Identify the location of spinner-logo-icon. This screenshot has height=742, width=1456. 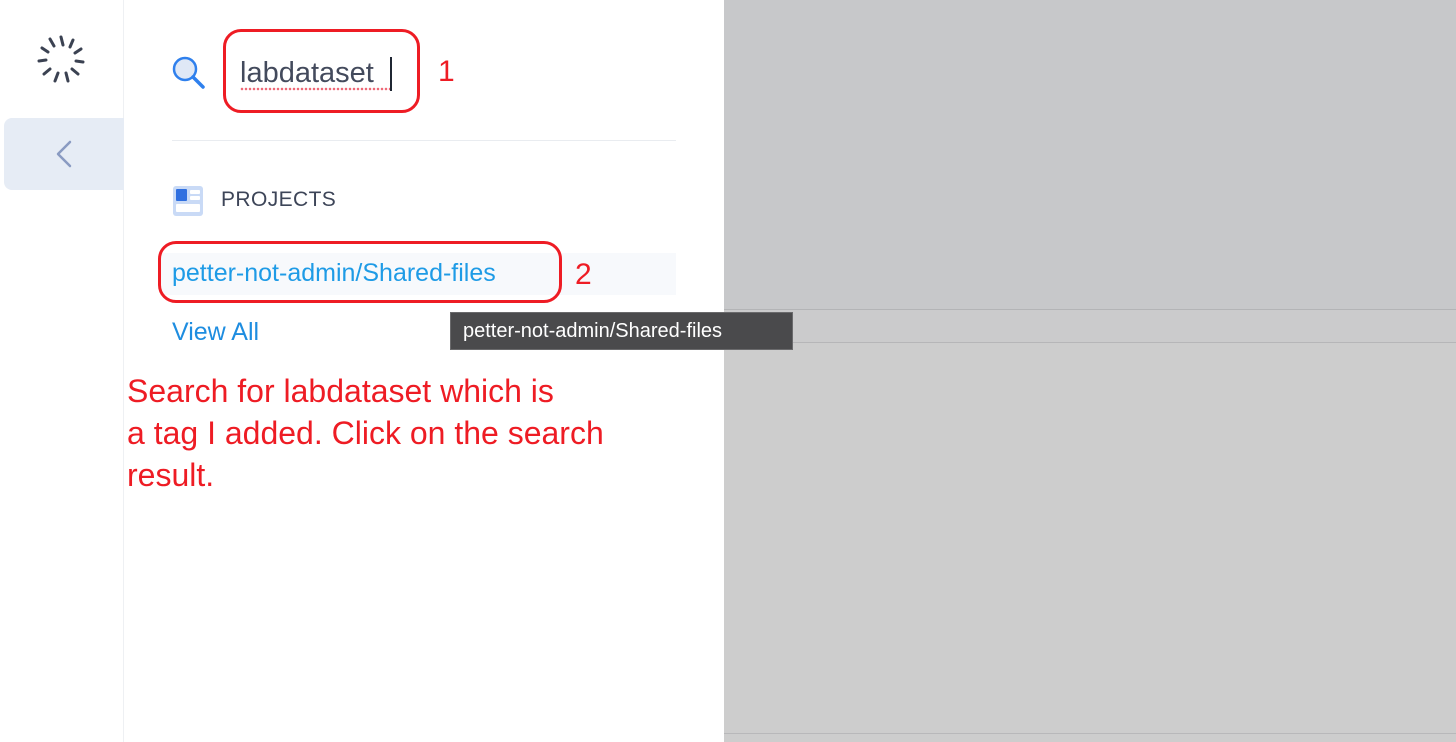
(61, 59).